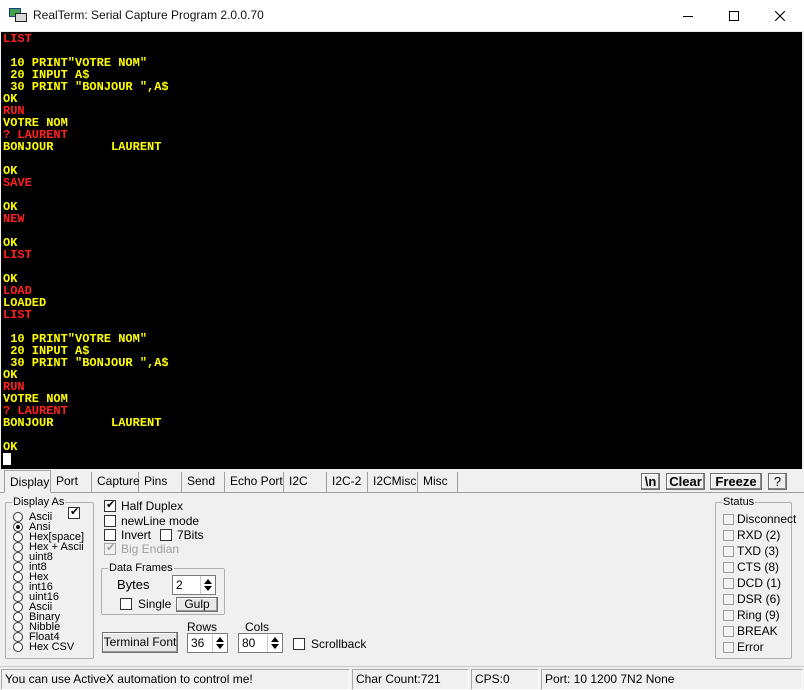 This screenshot has height=690, width=804. I want to click on invert-label: Invert, so click(136, 535).